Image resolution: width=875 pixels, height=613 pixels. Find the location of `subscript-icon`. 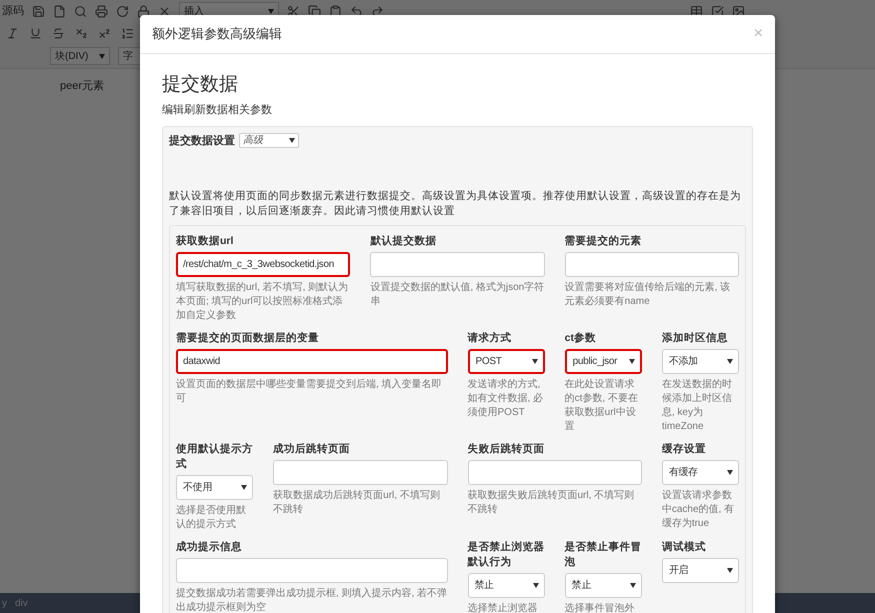

subscript-icon is located at coordinates (81, 33).